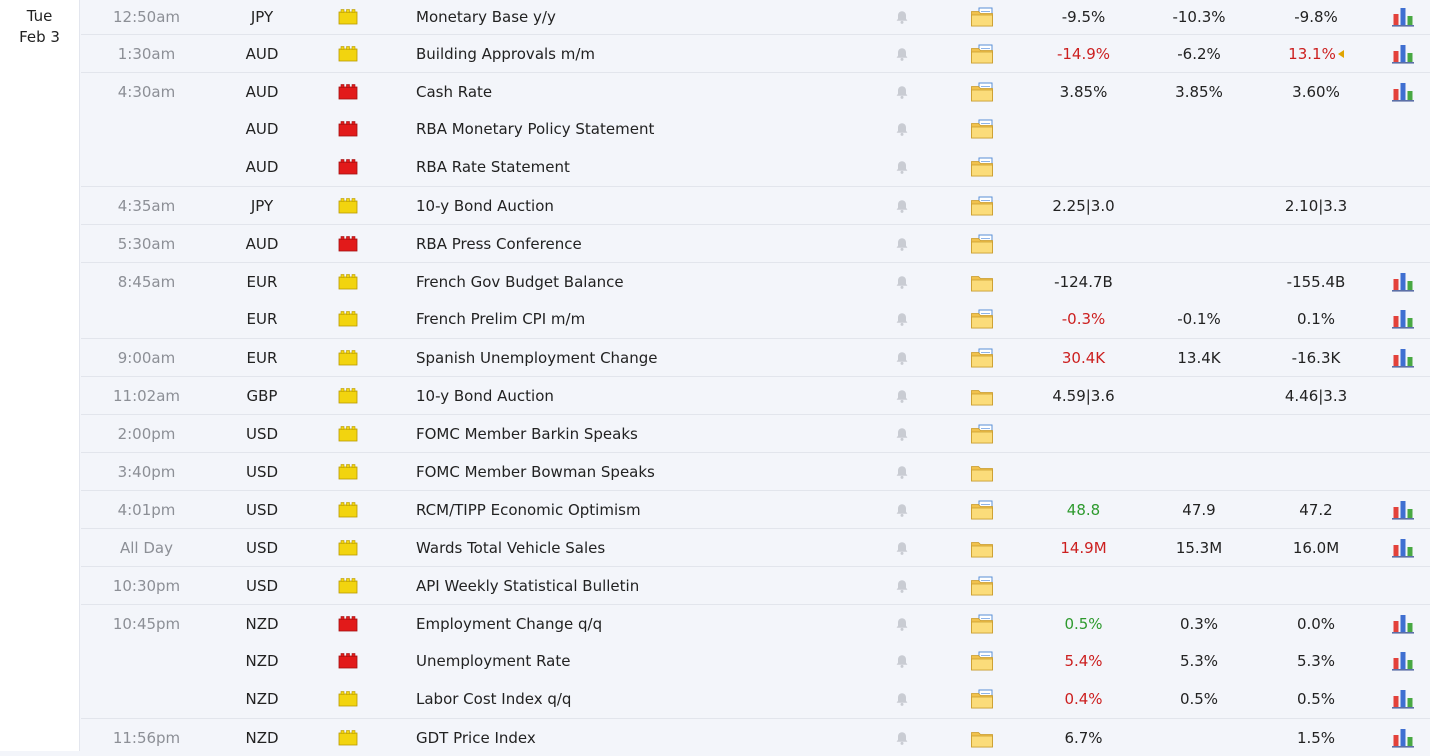  I want to click on event-title: Wards Total Vehicle Sales, so click(651, 547).